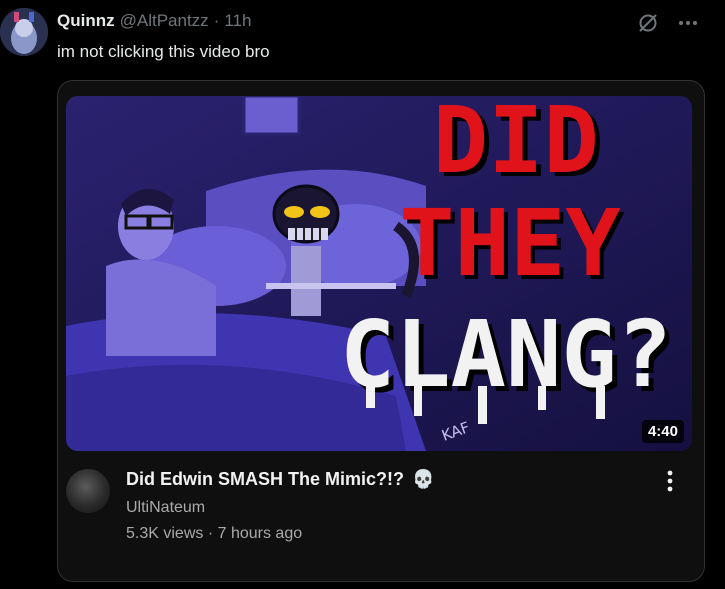 This screenshot has height=589, width=725. I want to click on post-time: 11h, so click(237, 21).